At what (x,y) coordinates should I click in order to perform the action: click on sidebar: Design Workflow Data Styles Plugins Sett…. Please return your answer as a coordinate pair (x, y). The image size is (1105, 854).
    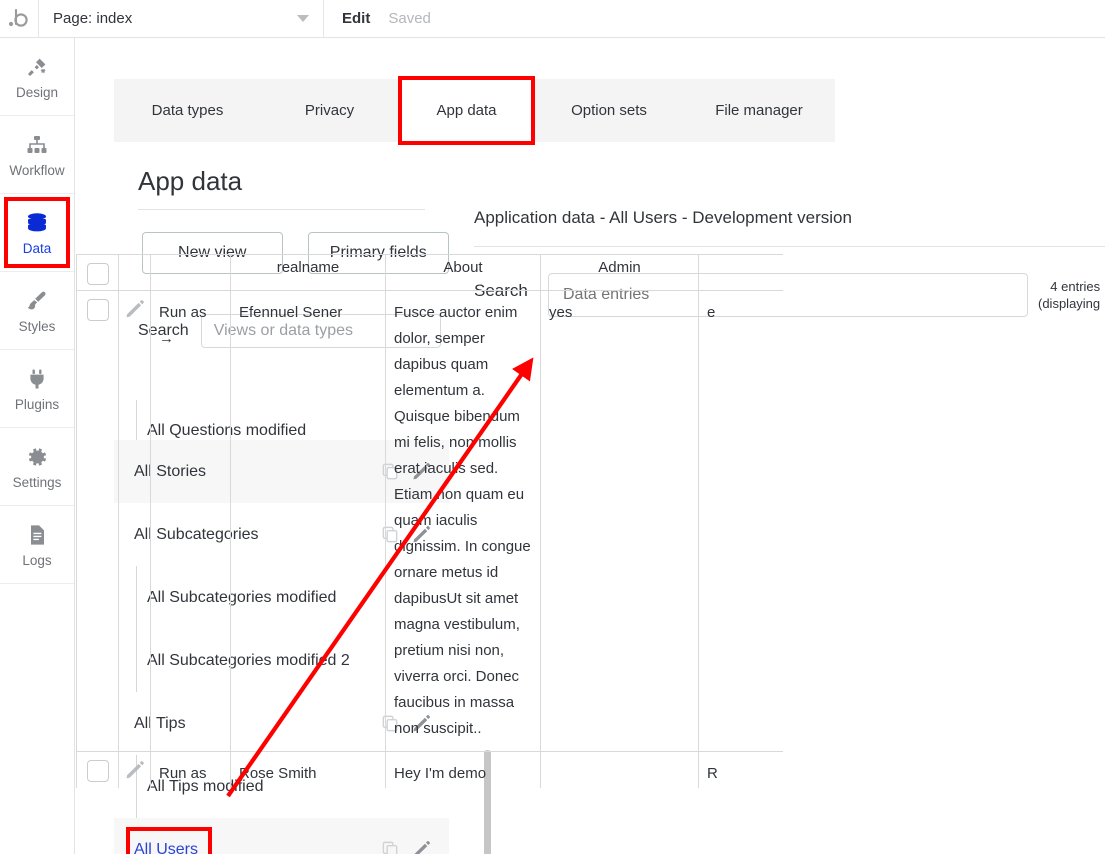
    Looking at the image, I should click on (37, 446).